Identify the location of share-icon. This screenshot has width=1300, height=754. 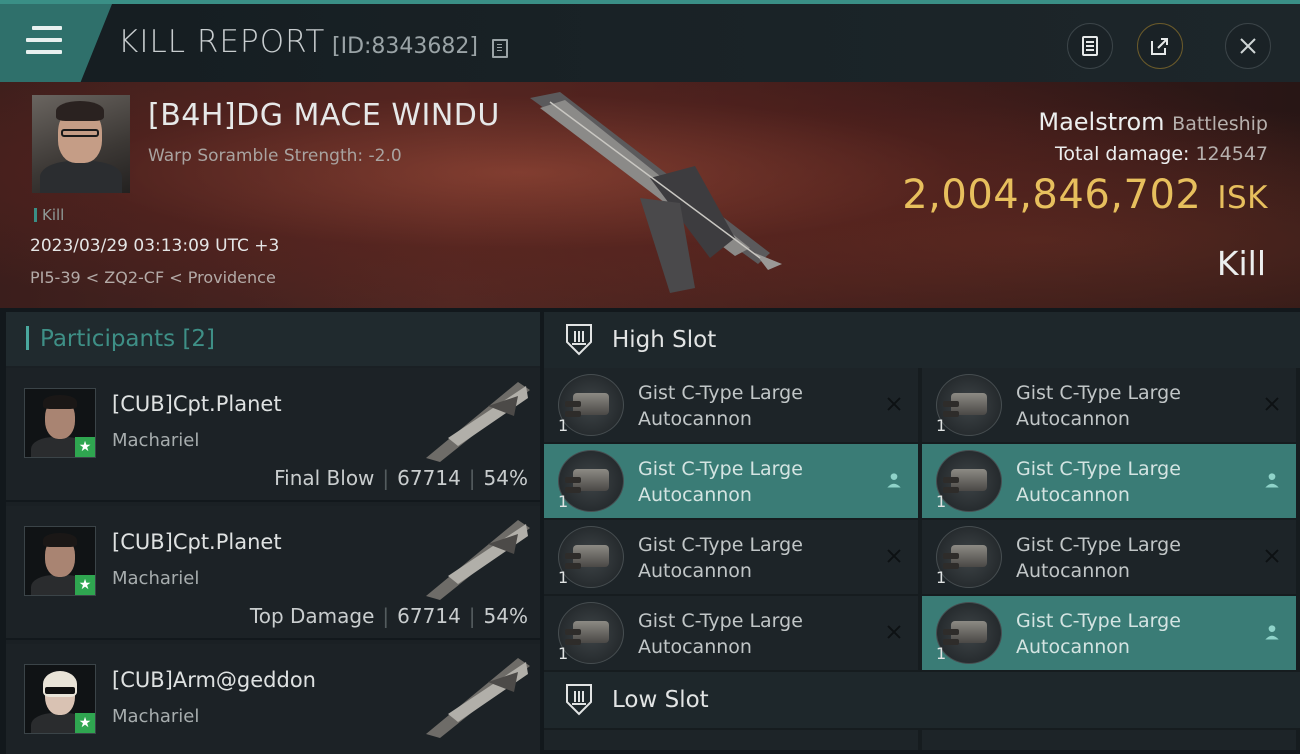
(1159, 46).